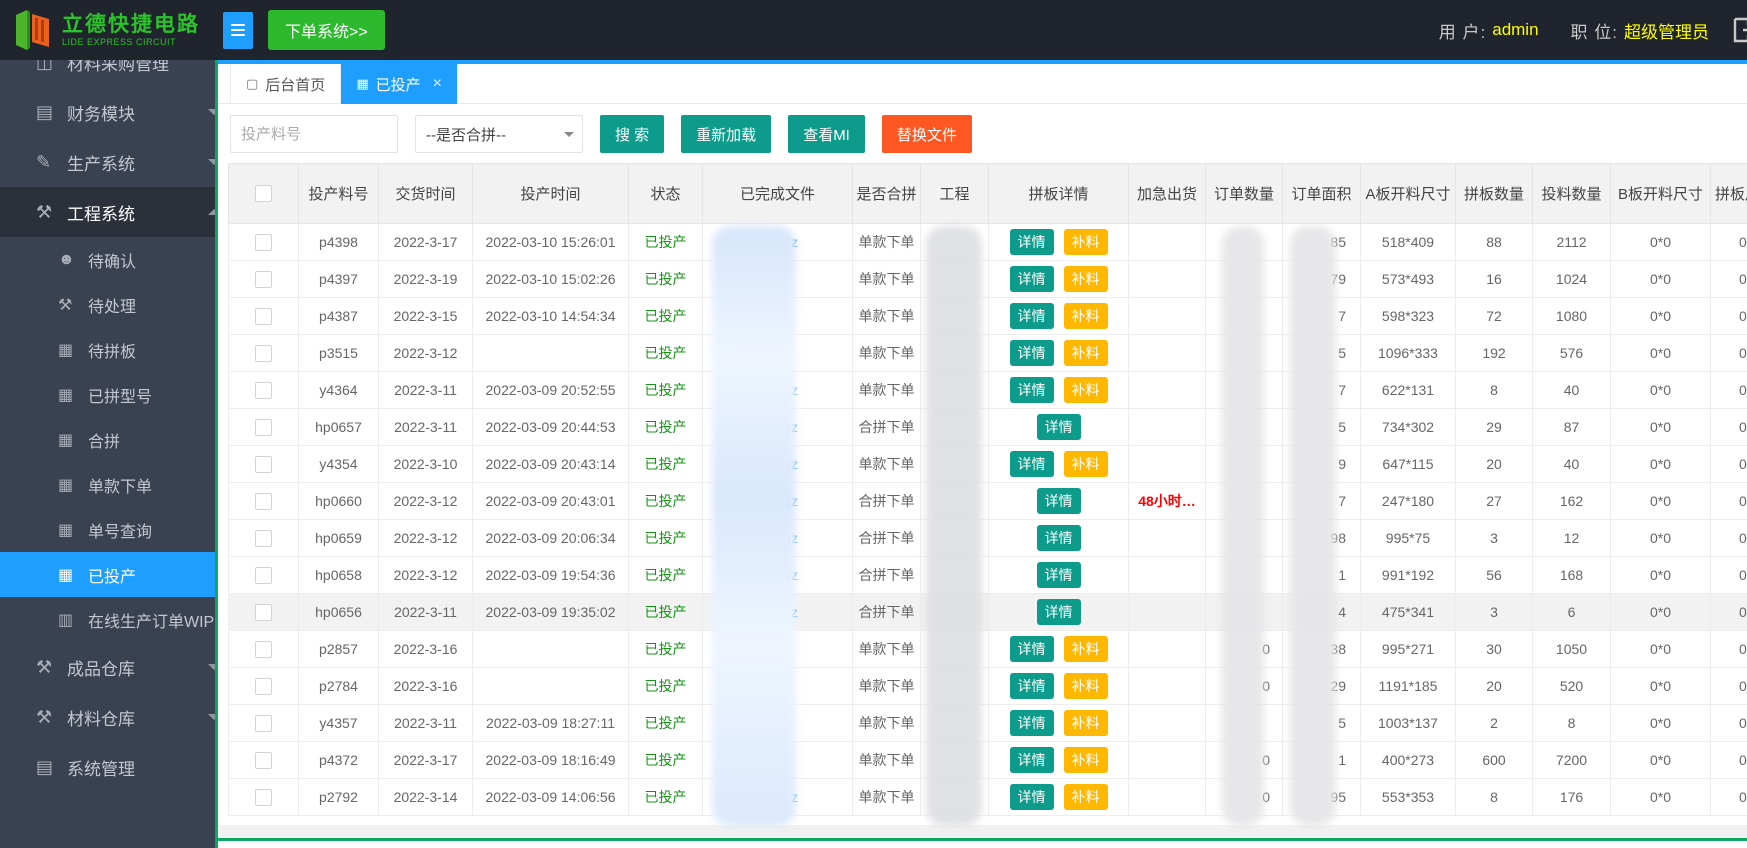  Describe the element at coordinates (326, 30) in the screenshot. I see `order-system-button: 下单系统>>` at that location.